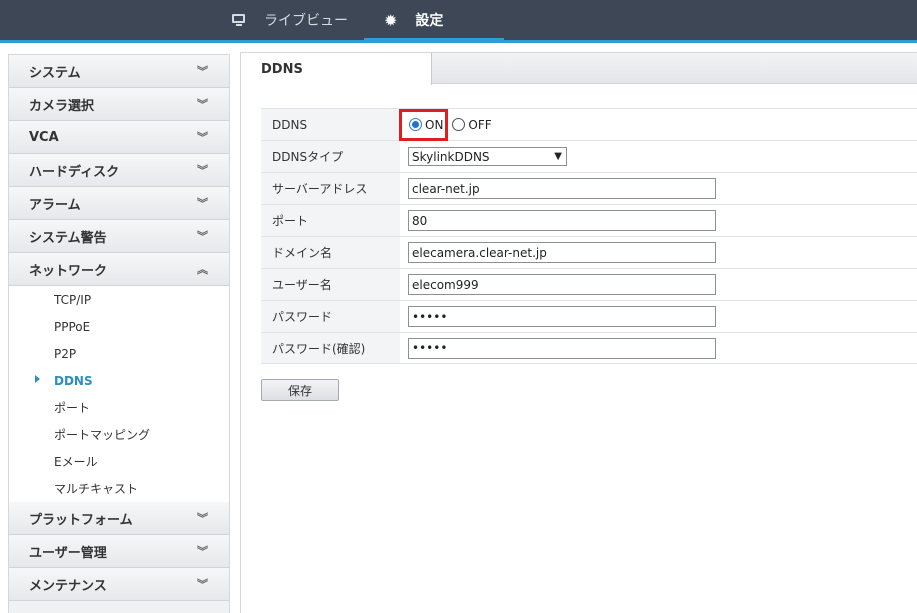 This screenshot has width=917, height=613. What do you see at coordinates (119, 104) in the screenshot?
I see `sidebar-section-camera-select: カメラ選択 ︾` at bounding box center [119, 104].